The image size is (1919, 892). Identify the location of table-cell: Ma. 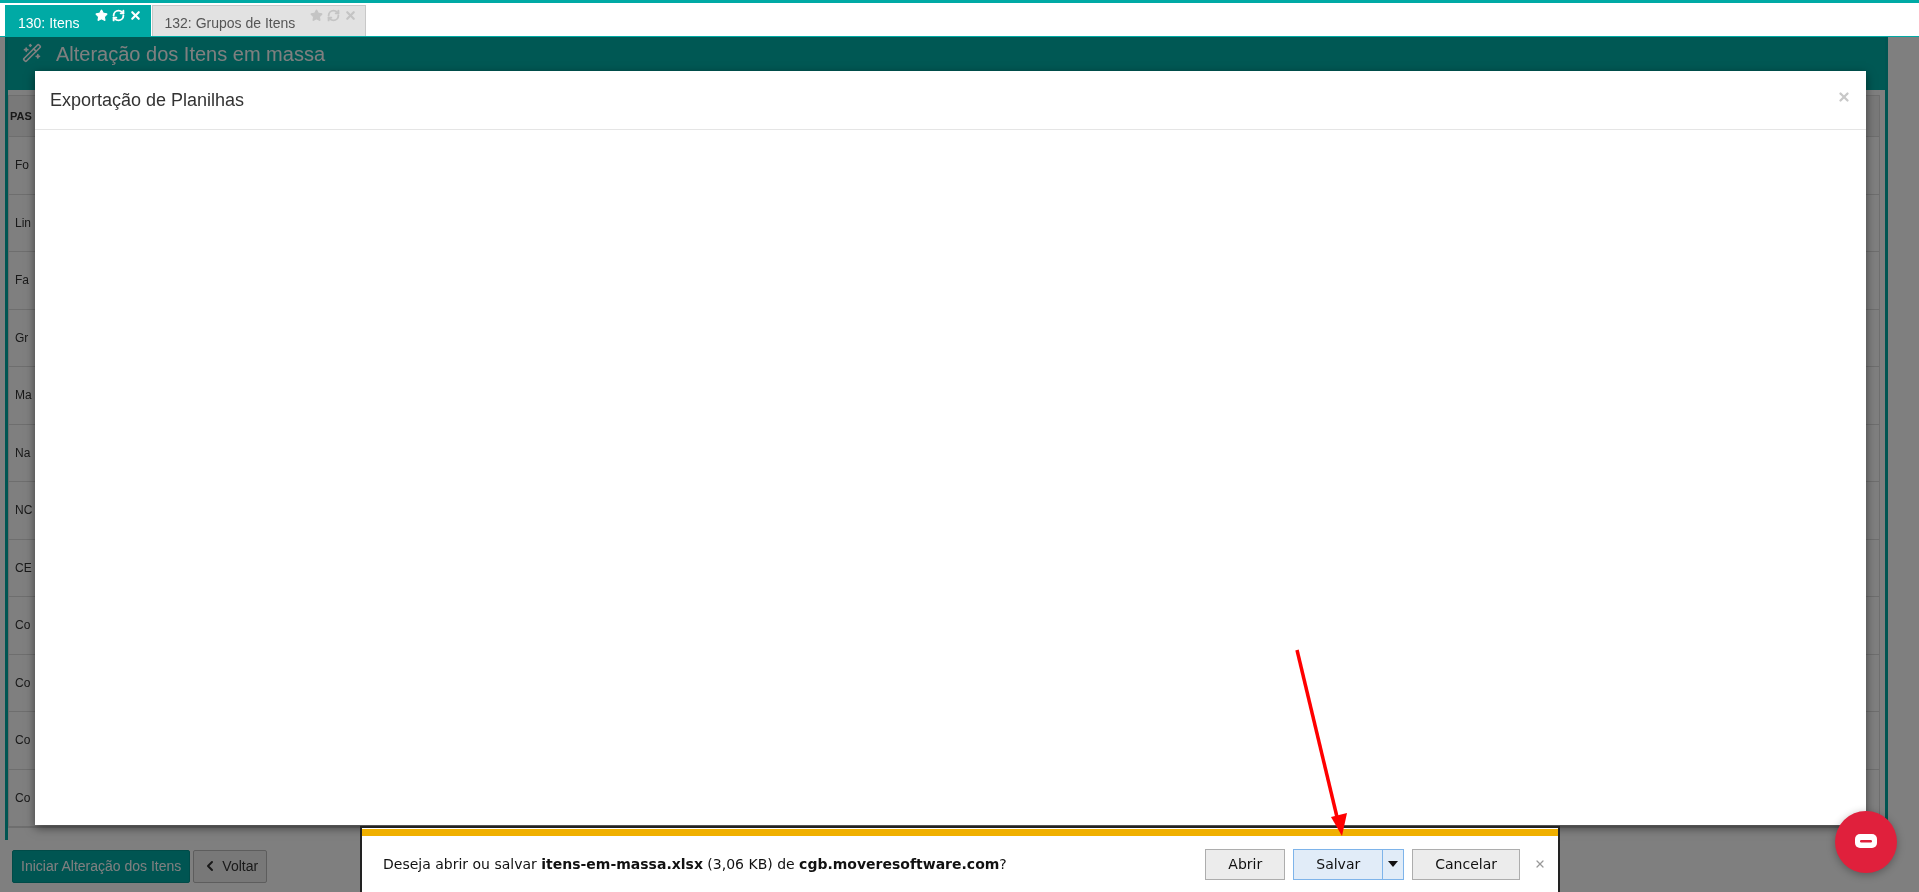
(23, 395).